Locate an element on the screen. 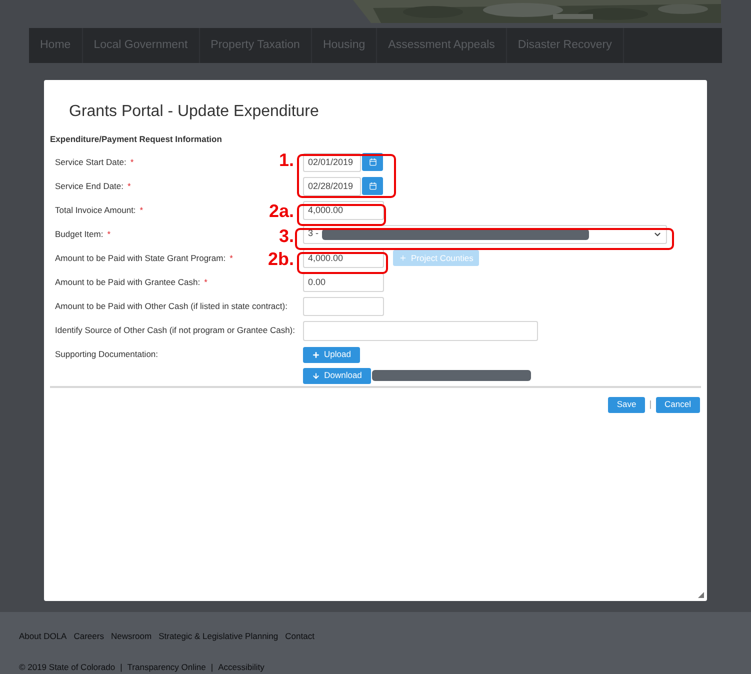 The height and width of the screenshot is (674, 751). copyright-text: © 2019 State of Colorado is located at coordinates (67, 667).